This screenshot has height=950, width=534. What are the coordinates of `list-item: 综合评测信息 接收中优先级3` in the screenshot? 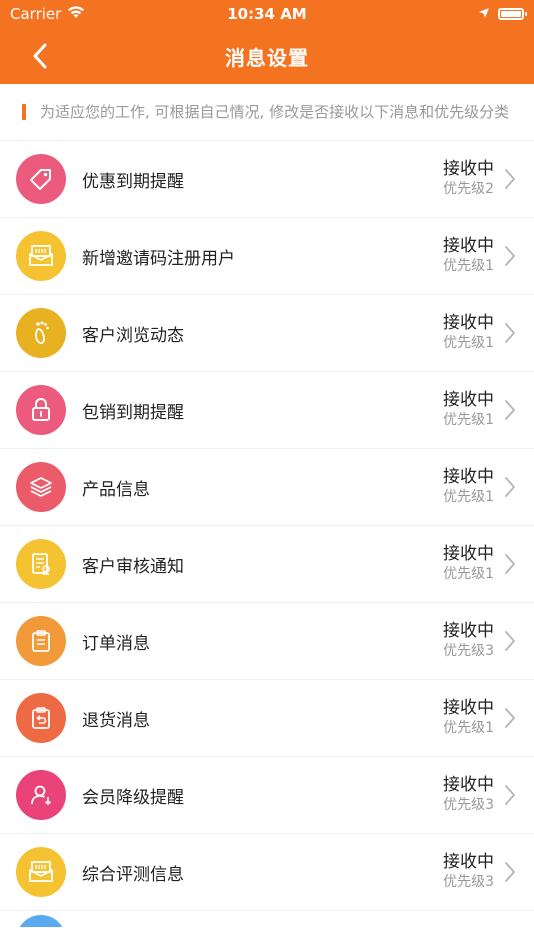 It's located at (267, 872).